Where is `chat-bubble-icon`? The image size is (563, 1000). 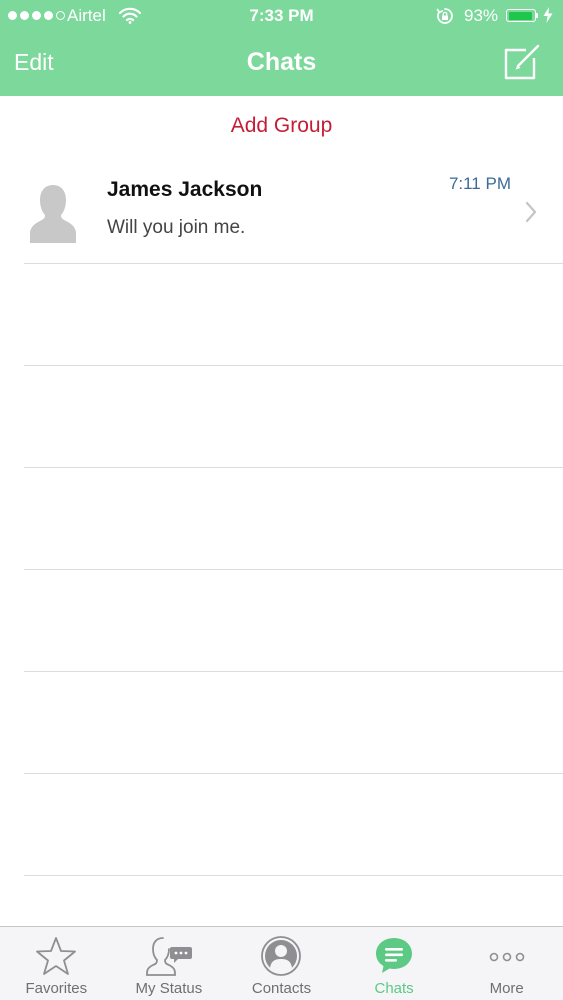 chat-bubble-icon is located at coordinates (394, 955).